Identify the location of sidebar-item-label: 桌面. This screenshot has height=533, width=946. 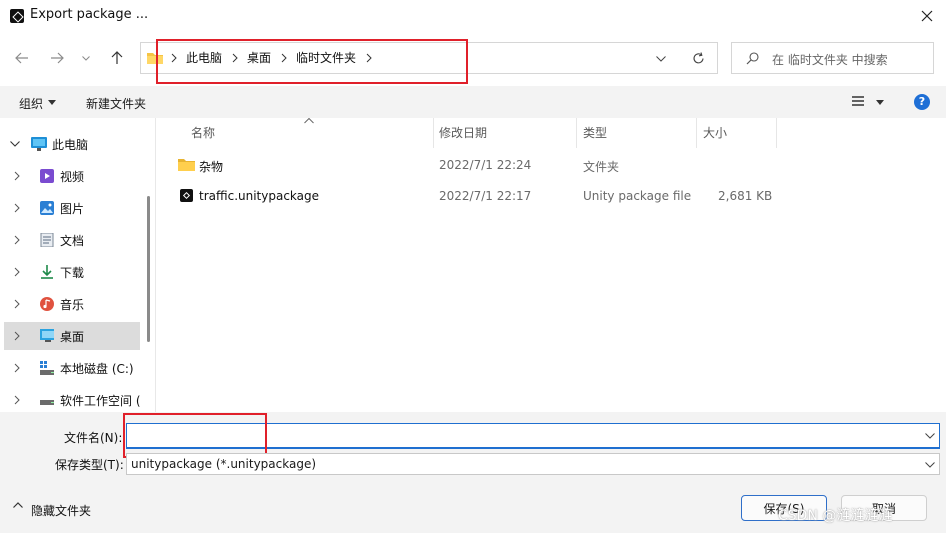
(72, 337).